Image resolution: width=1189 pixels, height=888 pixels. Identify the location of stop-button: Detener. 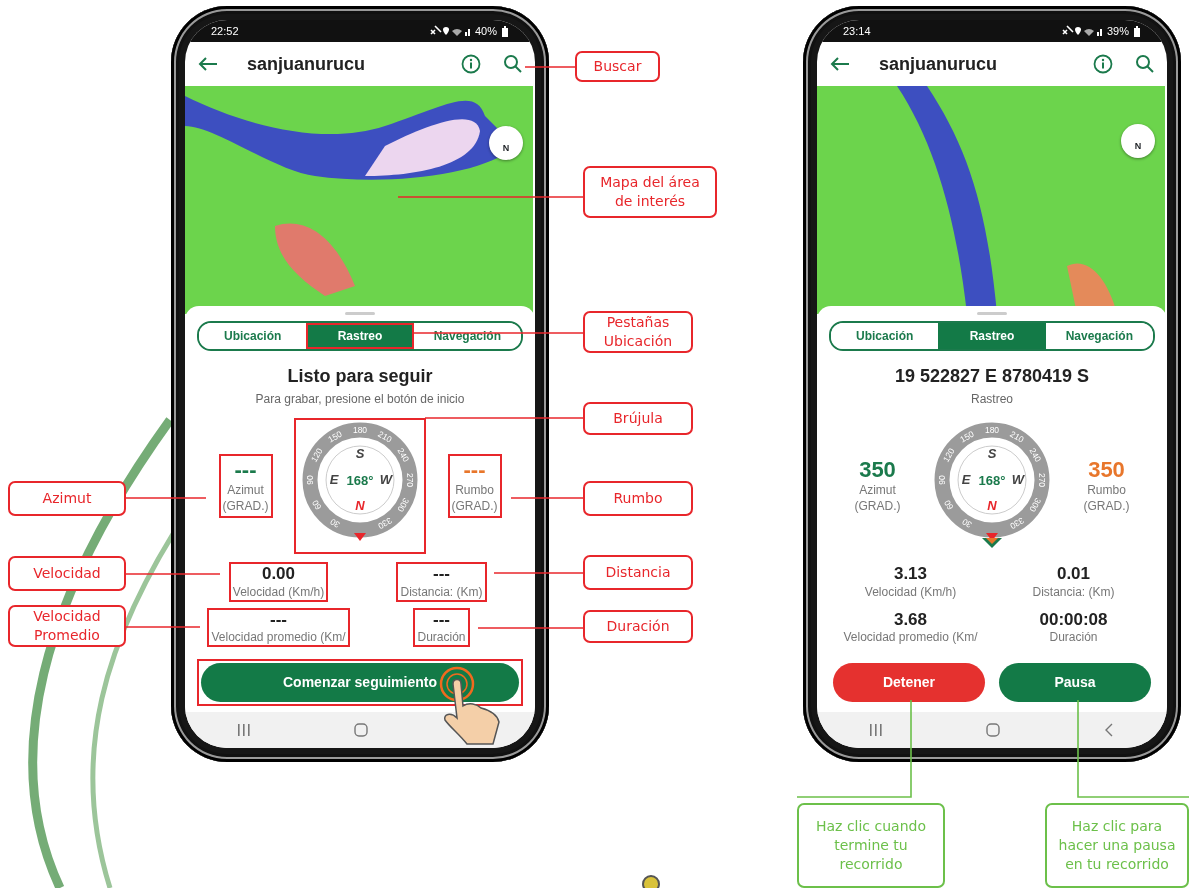
(909, 682).